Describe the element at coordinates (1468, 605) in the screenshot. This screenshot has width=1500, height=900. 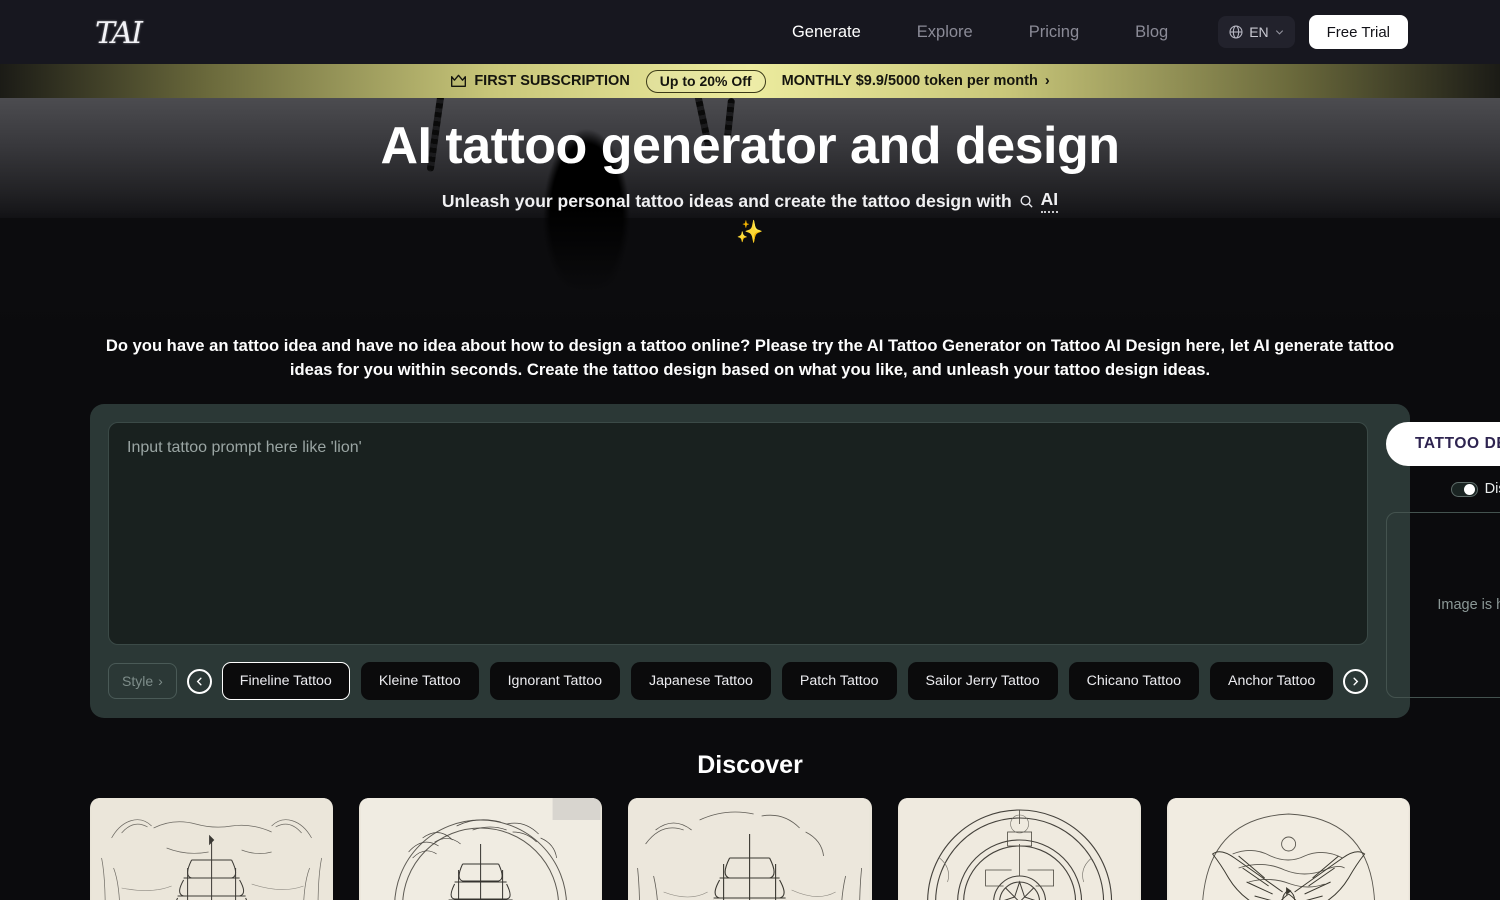
I see `image-placeholder-text: Image is here` at that location.